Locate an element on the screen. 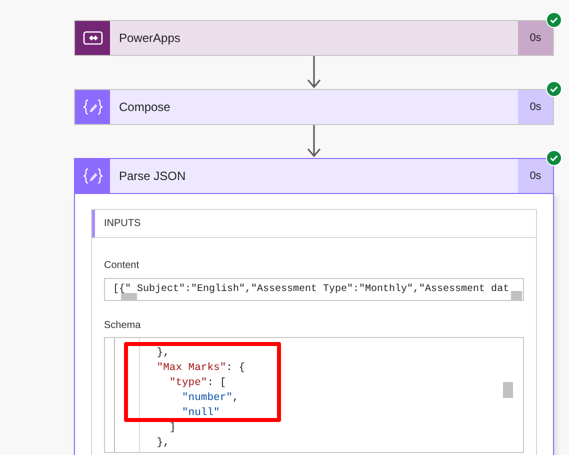 Image resolution: width=569 pixels, height=455 pixels. step-header: Parse JSON 0s is located at coordinates (314, 176).